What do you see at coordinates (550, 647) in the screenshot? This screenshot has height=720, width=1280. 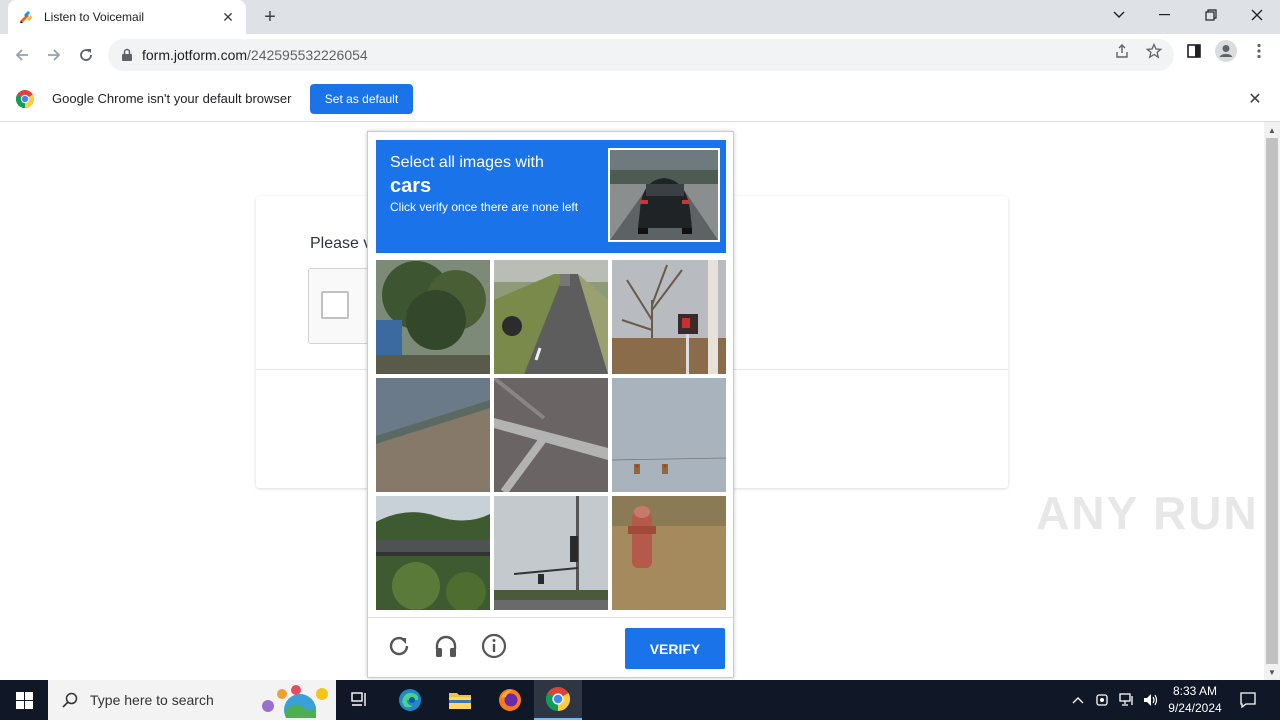 I see `challenge-footer: VERIFY` at bounding box center [550, 647].